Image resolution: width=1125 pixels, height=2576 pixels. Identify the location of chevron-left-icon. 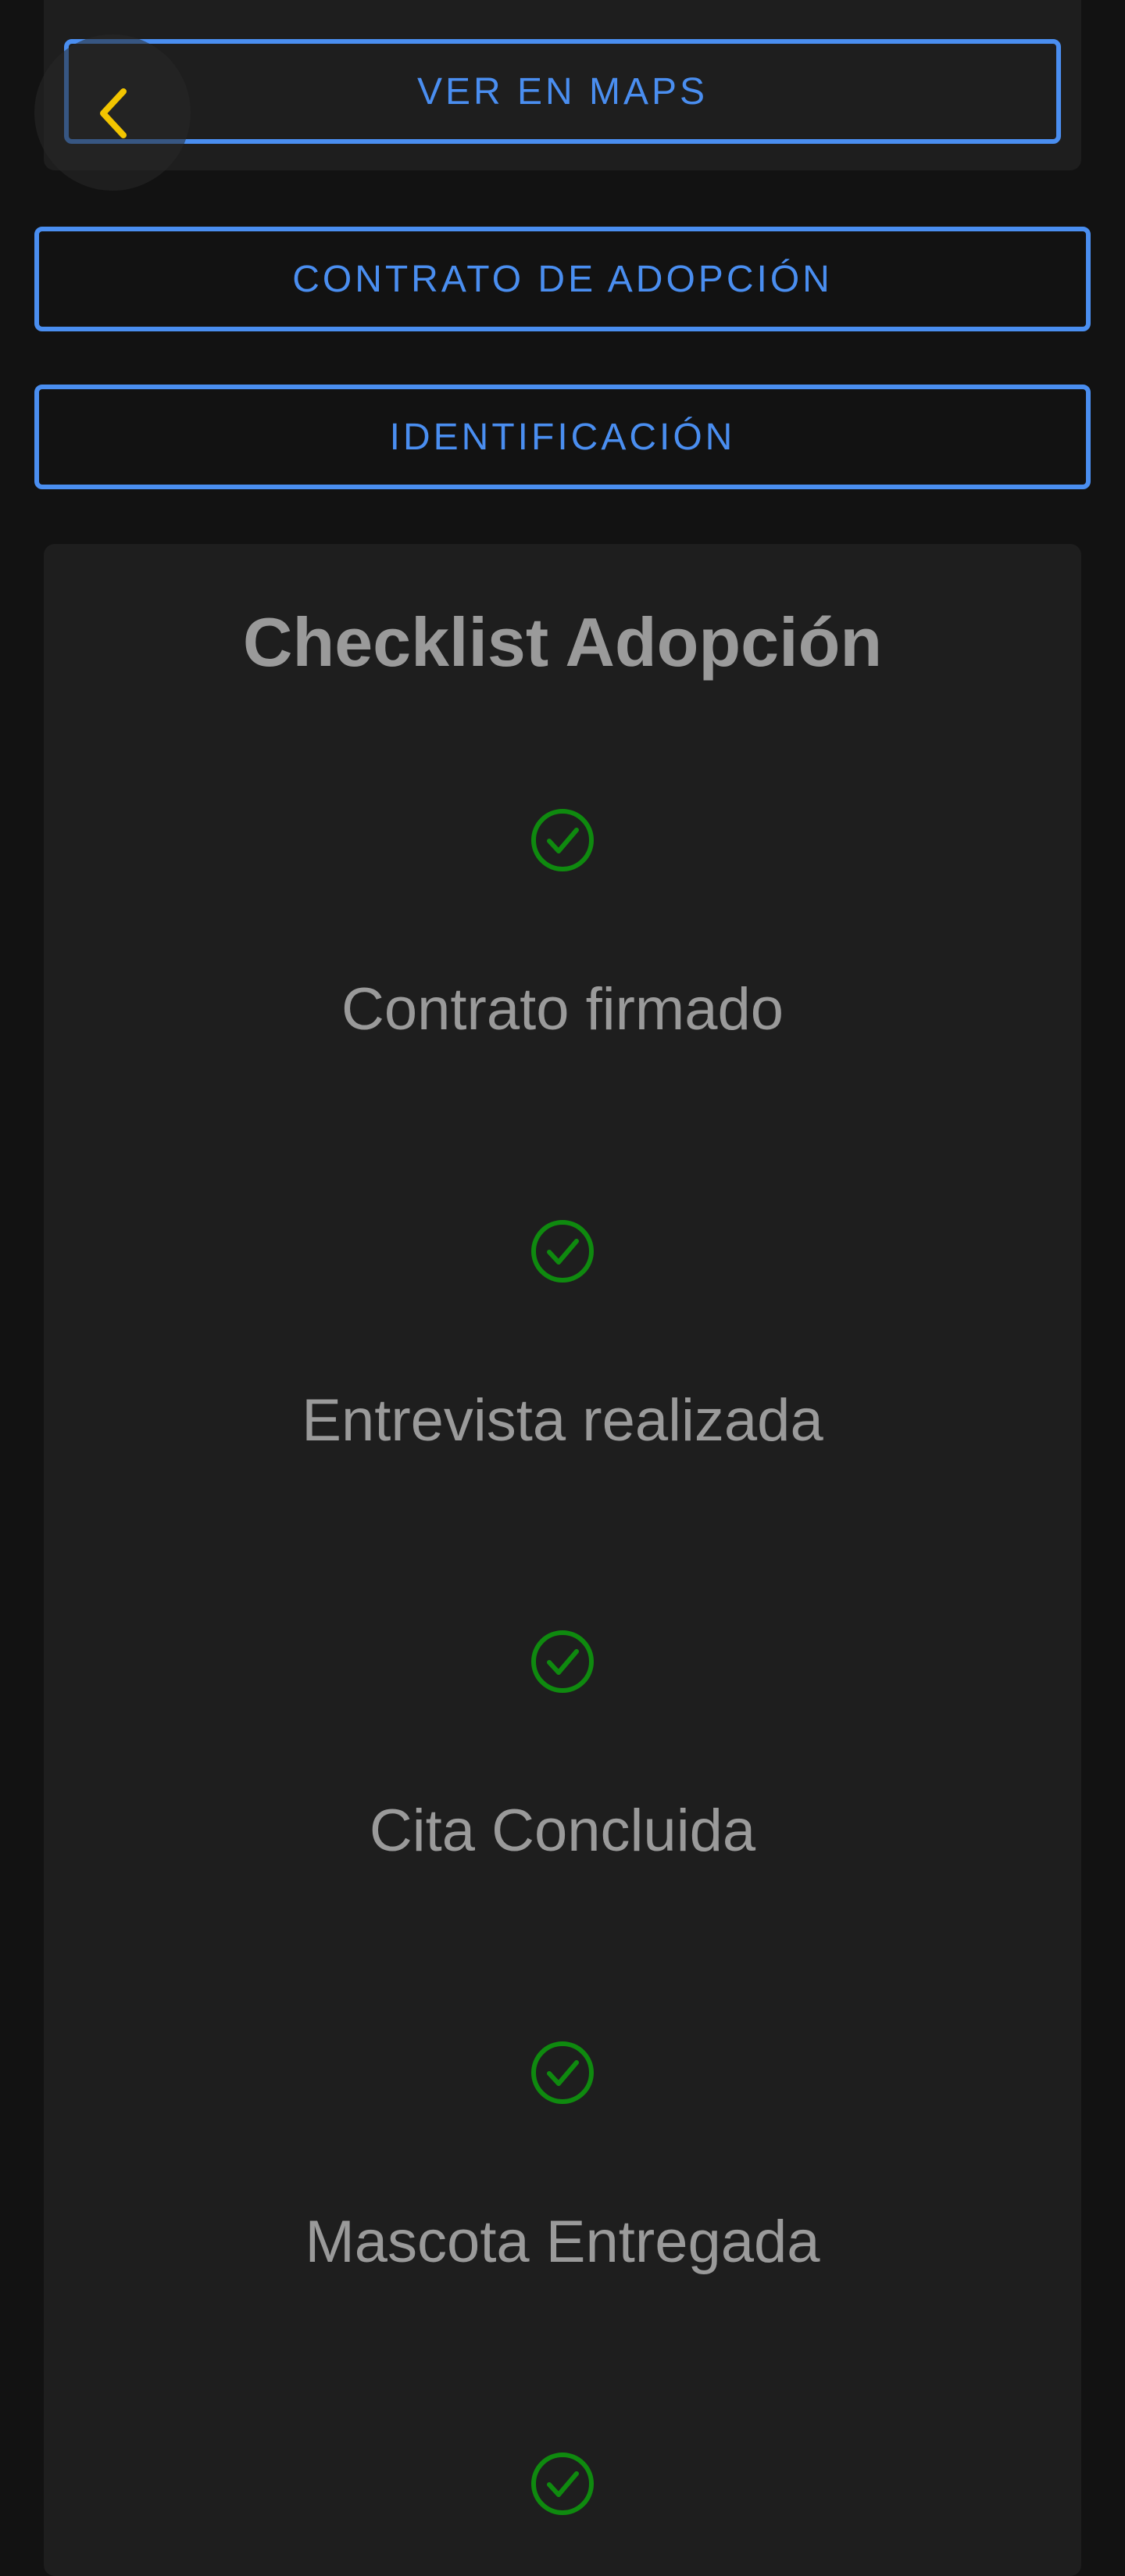
(113, 113).